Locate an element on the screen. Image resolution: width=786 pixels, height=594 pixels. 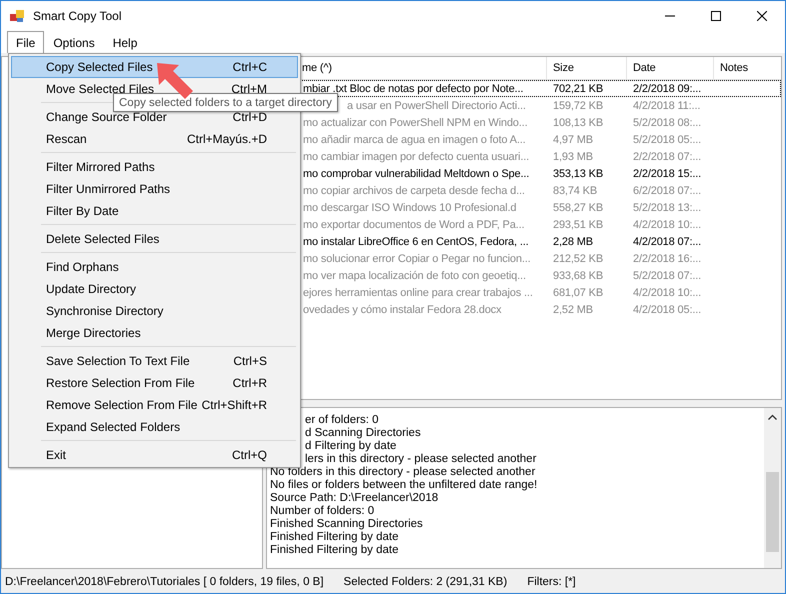
menu-entry: Synchronise Directory is located at coordinates (154, 311).